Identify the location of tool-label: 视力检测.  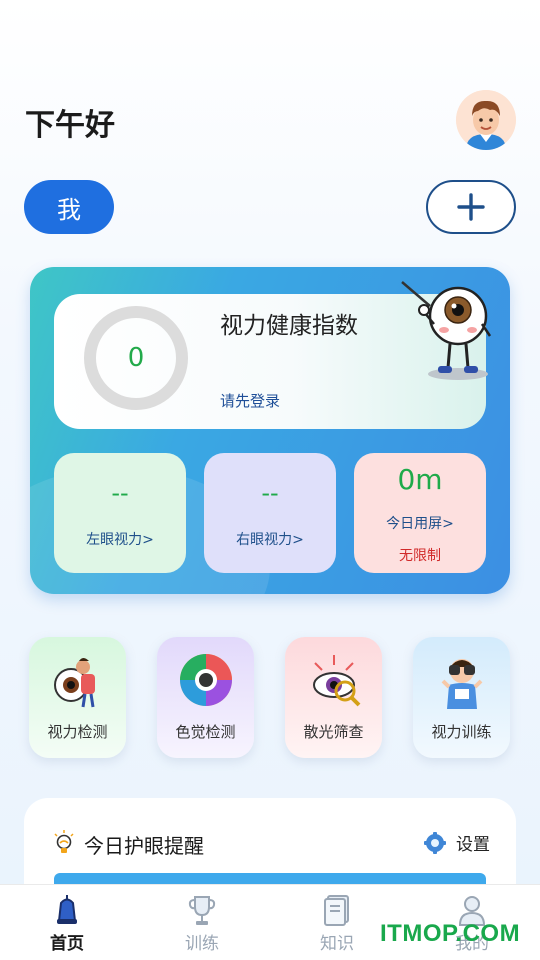
(77, 732).